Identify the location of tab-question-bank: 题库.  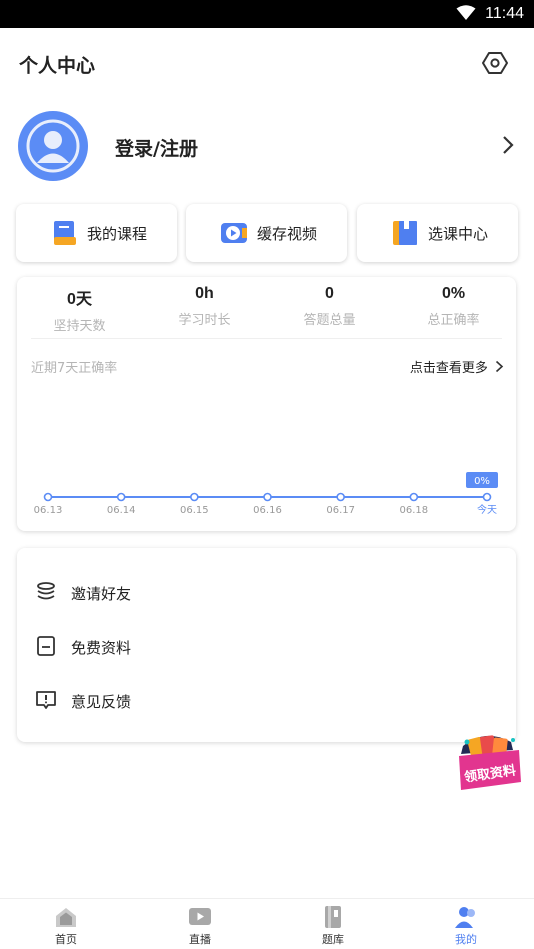
(333, 926).